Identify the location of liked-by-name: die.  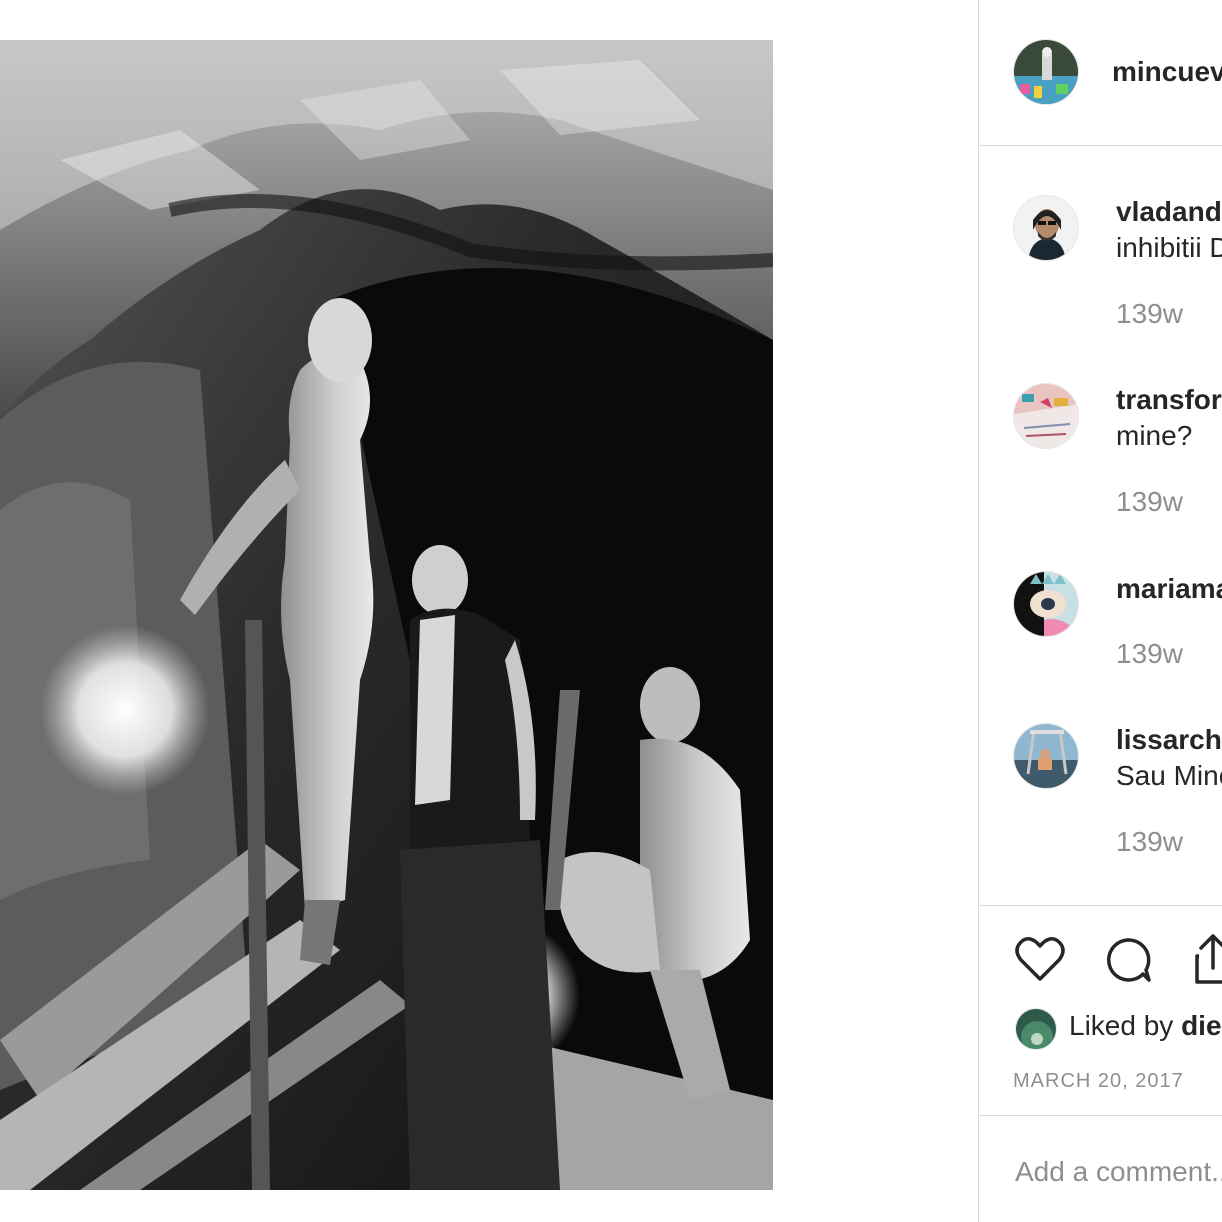
(1201, 1025).